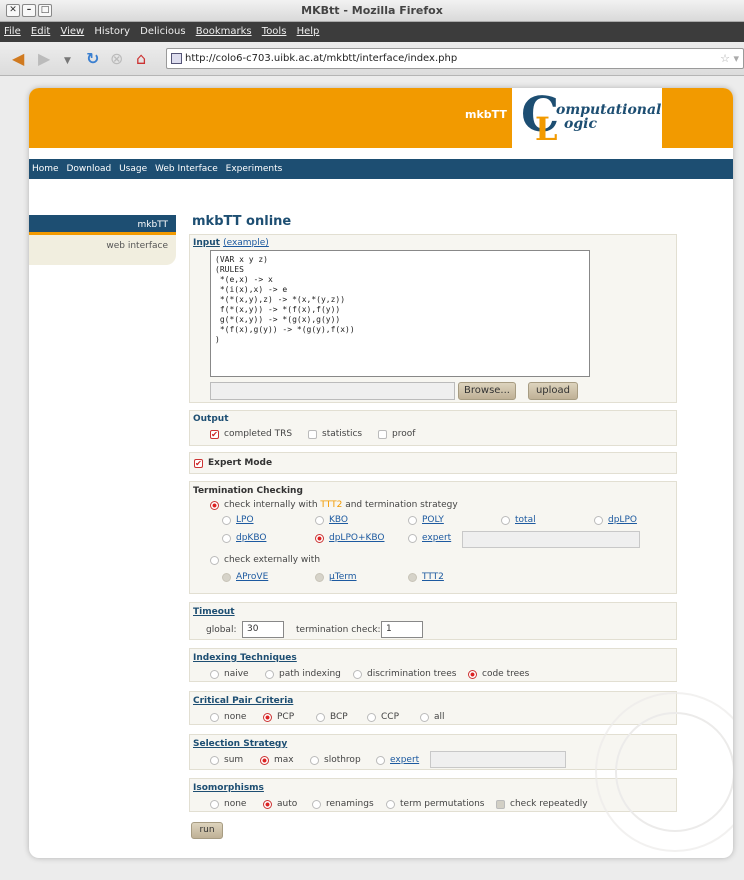 The image size is (744, 880). Describe the element at coordinates (265, 560) in the screenshot. I see `check-externally-option: check externally with` at that location.